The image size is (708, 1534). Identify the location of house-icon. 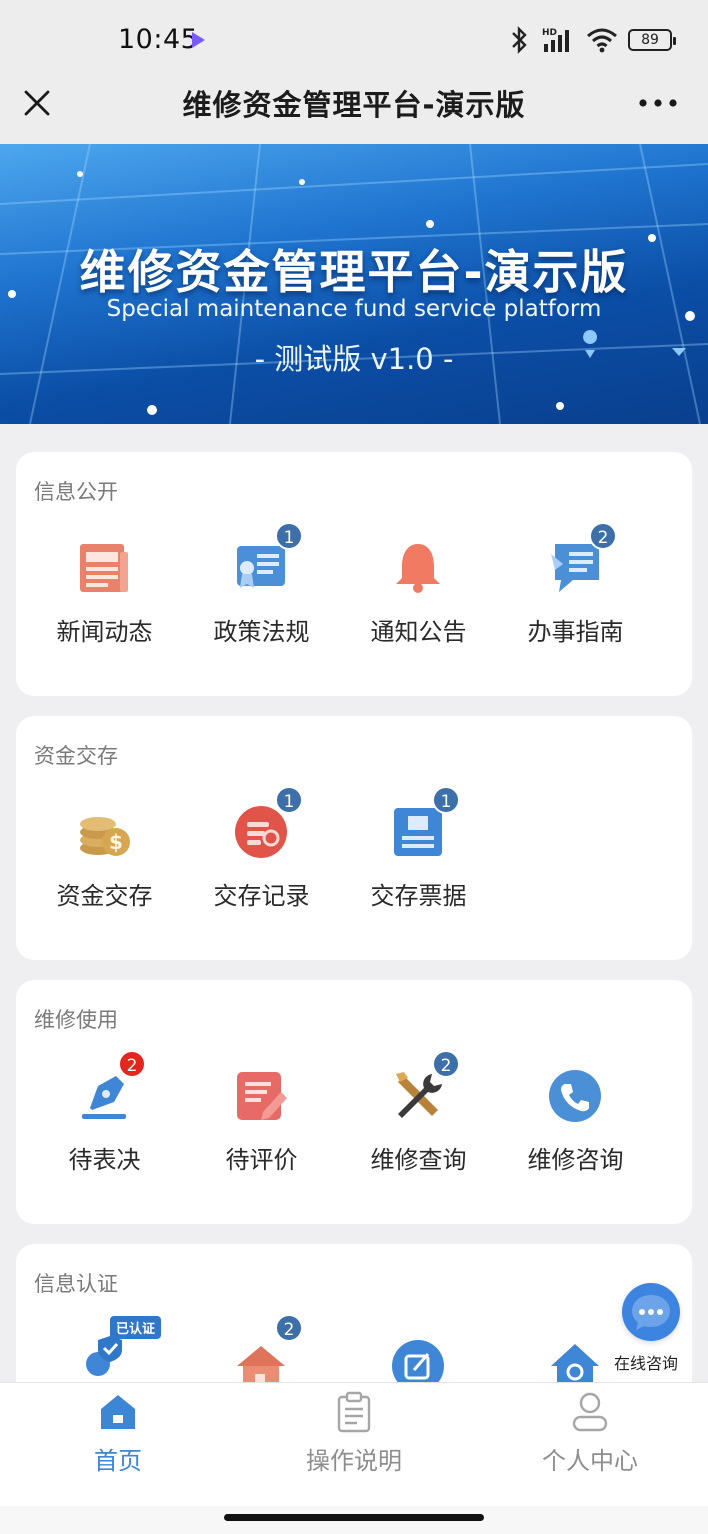
(261, 1364).